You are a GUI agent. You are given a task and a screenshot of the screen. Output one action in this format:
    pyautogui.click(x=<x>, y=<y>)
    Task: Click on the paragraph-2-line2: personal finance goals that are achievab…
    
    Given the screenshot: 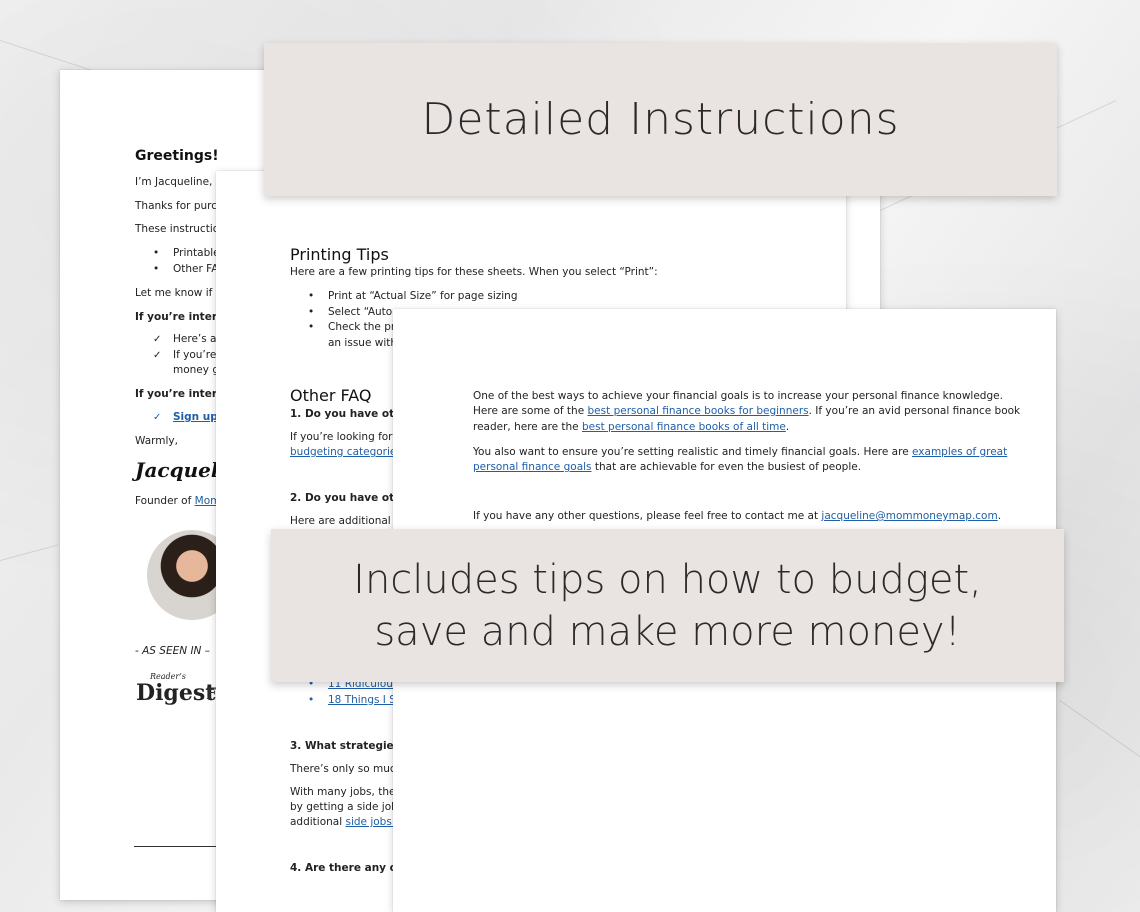 What is the action you would take?
    pyautogui.click(x=667, y=468)
    